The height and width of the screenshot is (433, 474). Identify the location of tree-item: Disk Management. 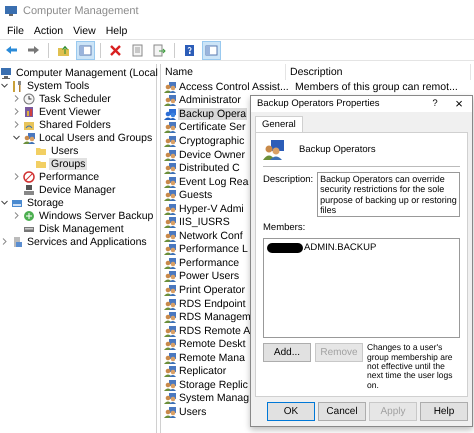
(81, 228).